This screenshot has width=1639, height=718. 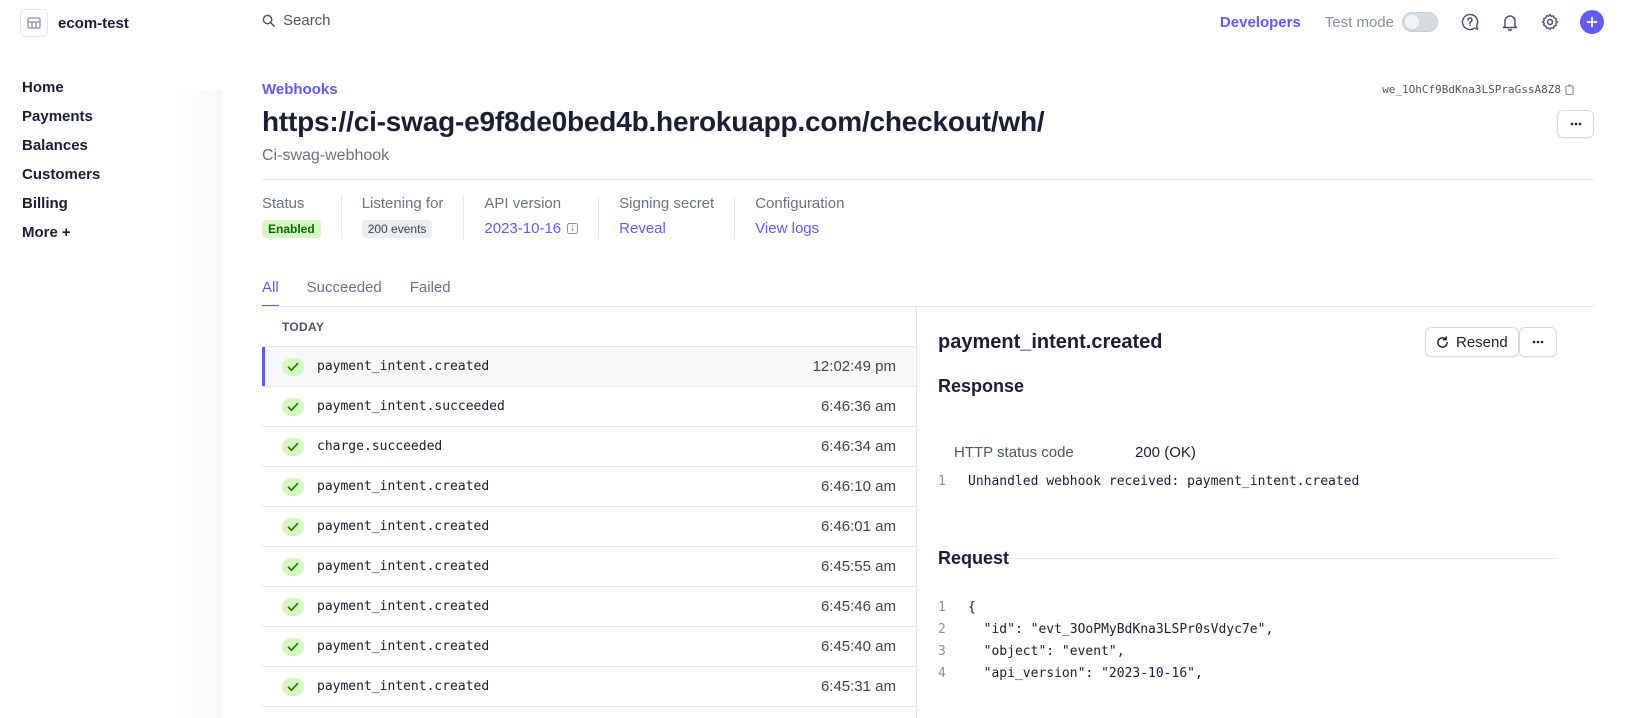 I want to click on event-time: 6:46:34 am, so click(x=858, y=446).